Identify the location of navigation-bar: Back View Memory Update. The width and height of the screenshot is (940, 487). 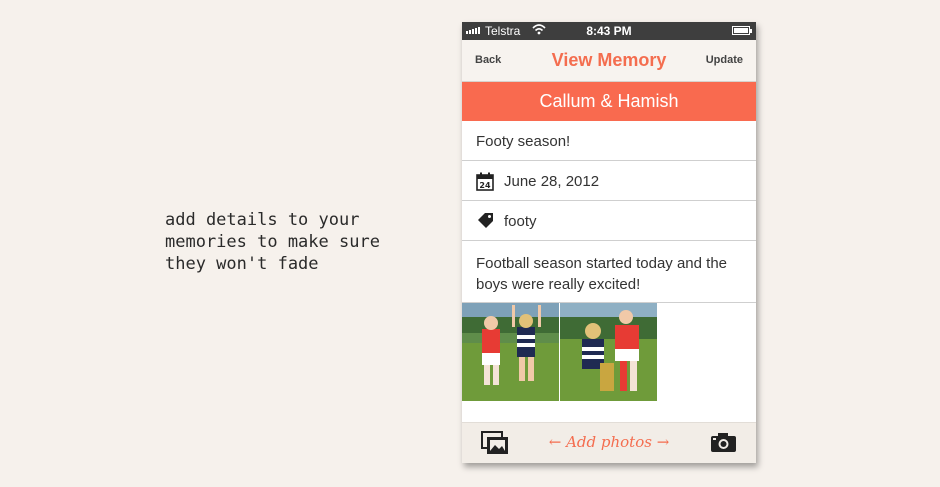
(609, 61).